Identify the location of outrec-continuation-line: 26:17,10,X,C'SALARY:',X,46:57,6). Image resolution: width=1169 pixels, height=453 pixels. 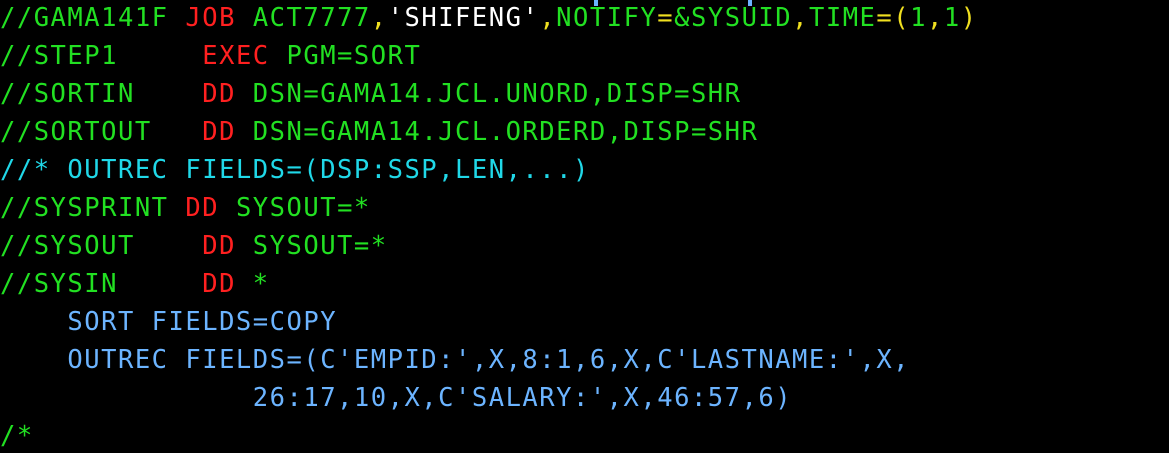
(396, 398).